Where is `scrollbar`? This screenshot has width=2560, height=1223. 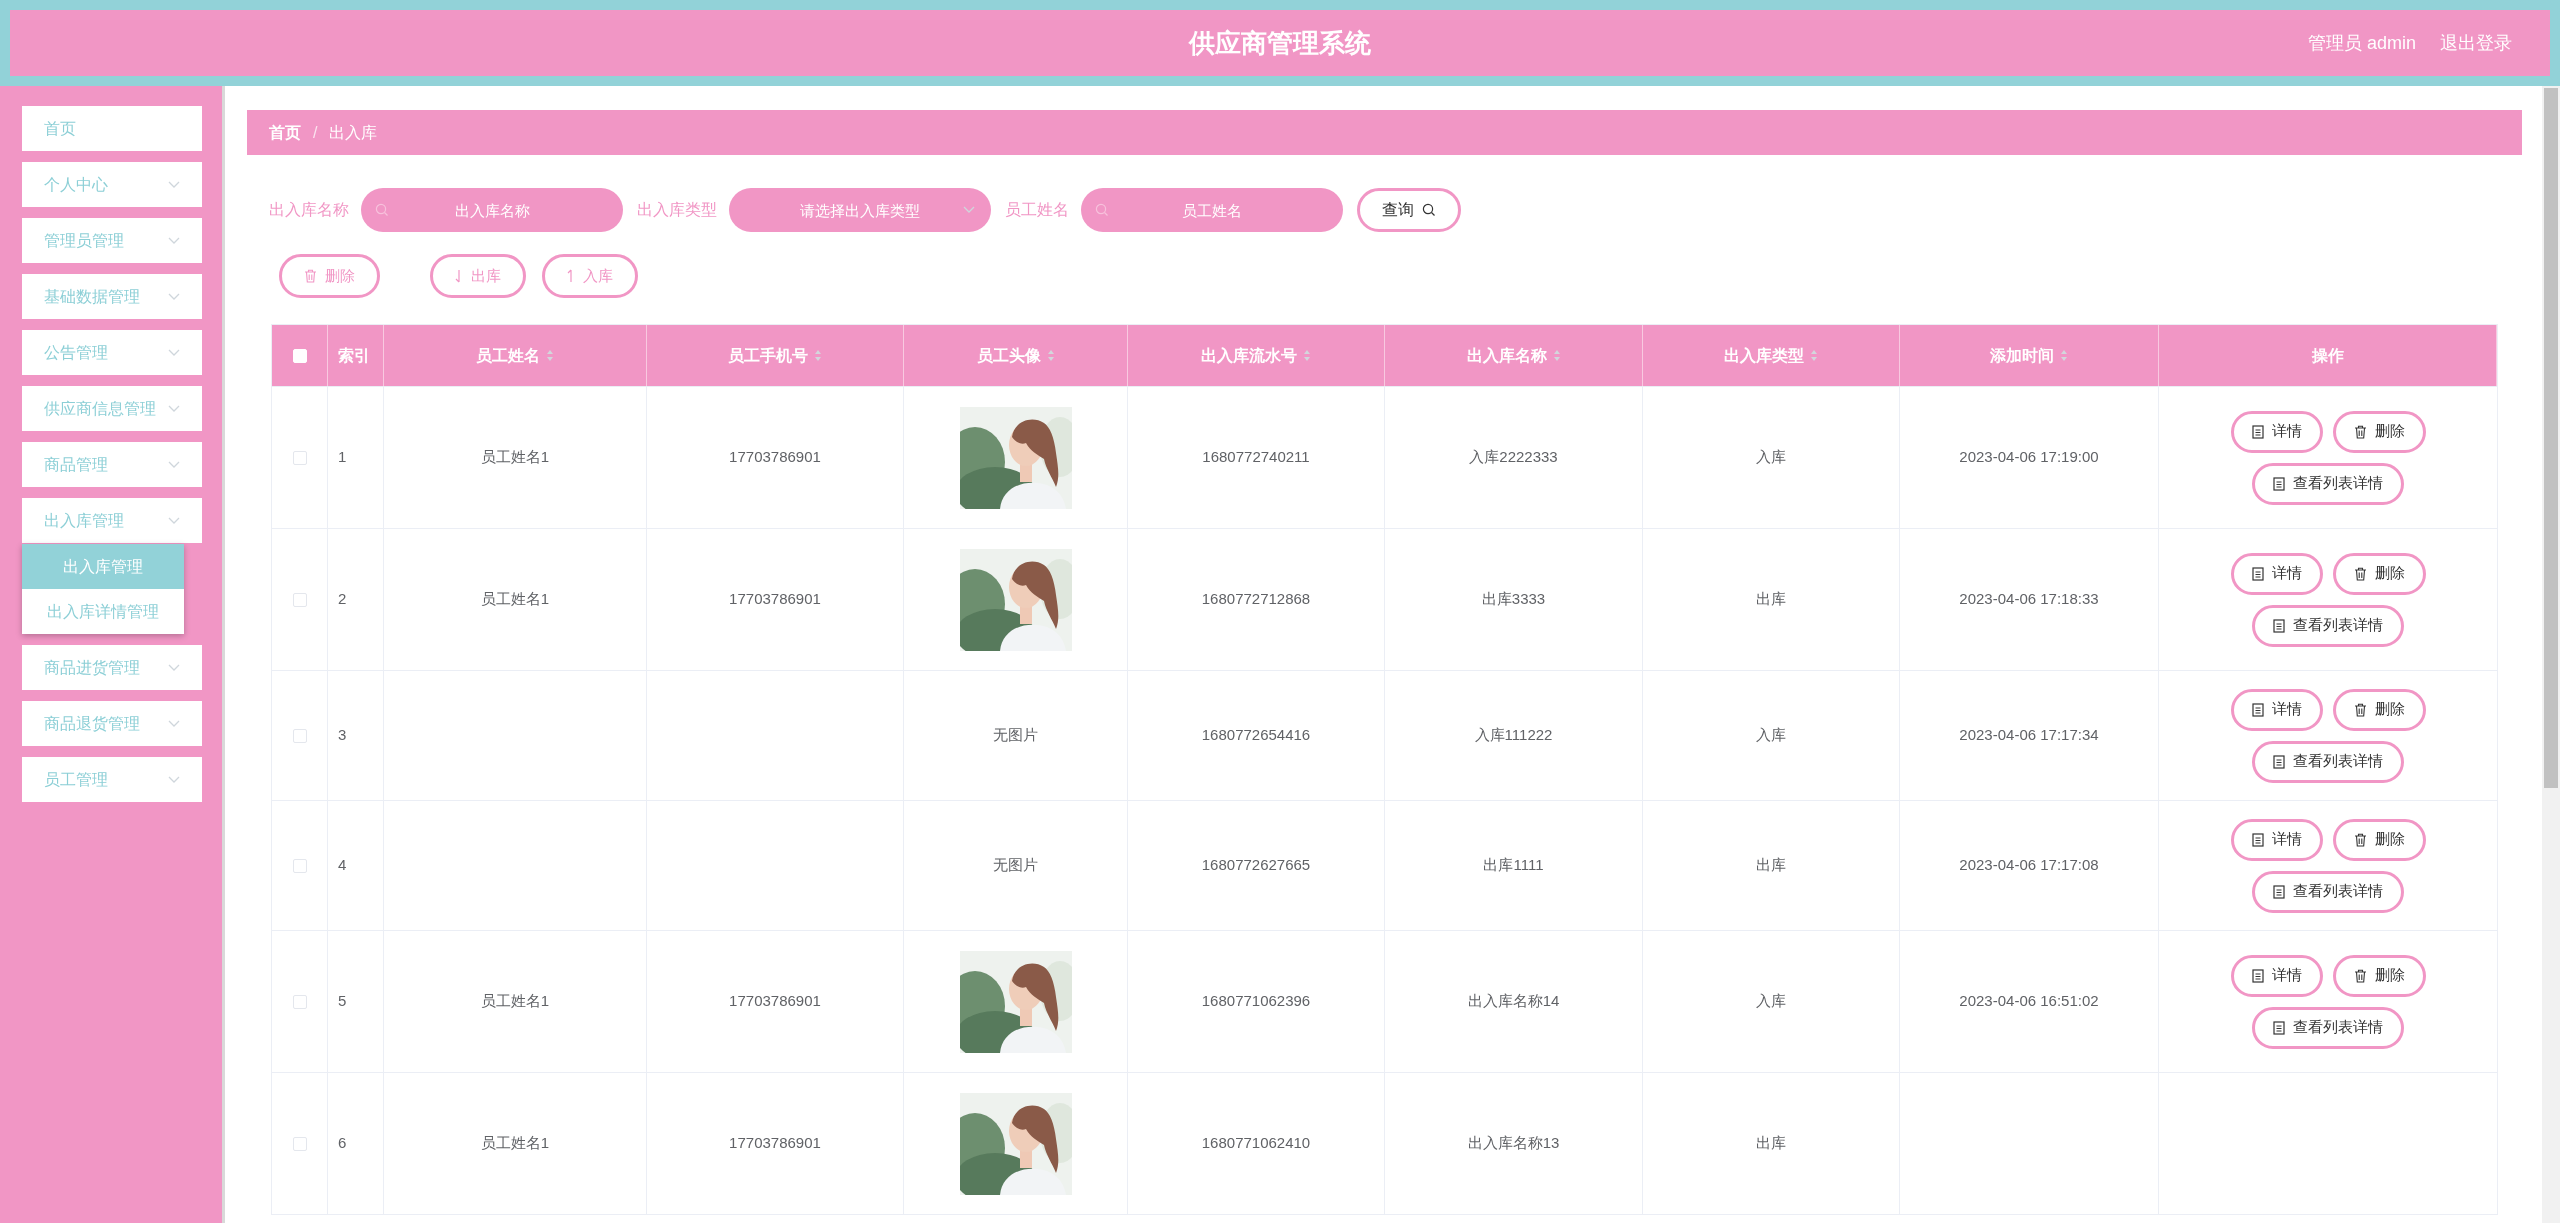 scrollbar is located at coordinates (2551, 654).